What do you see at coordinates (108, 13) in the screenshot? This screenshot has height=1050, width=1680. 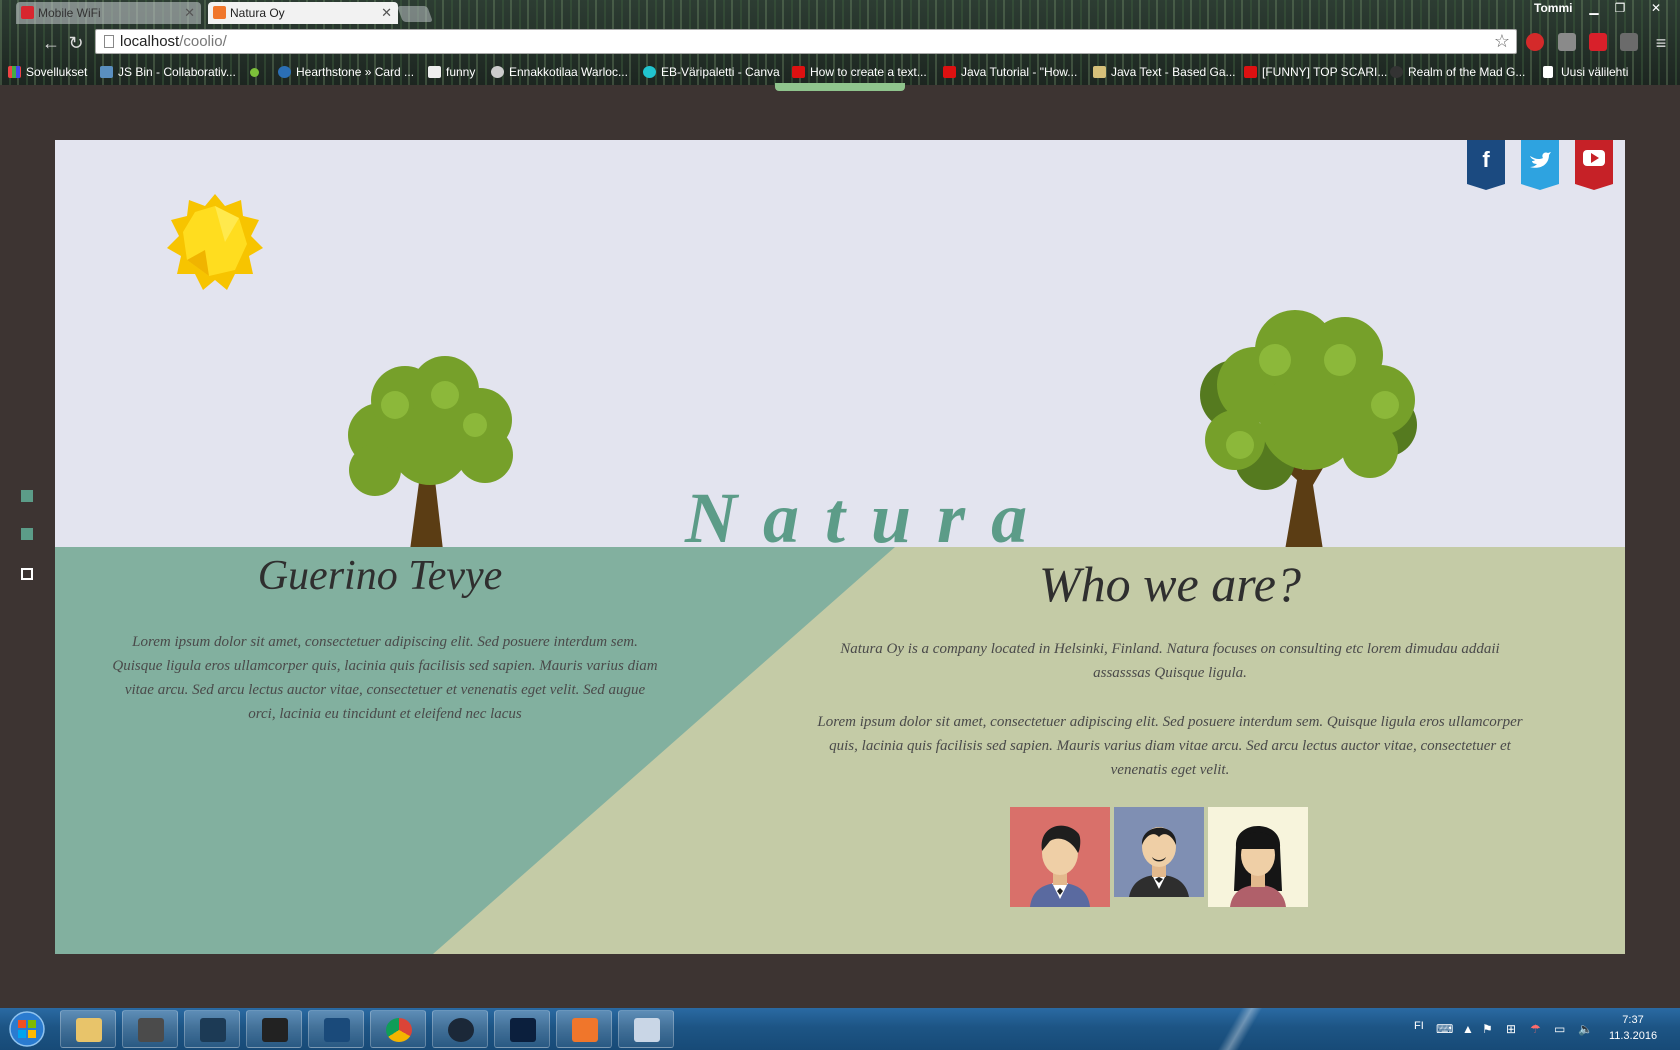 I see `tab-mobile-wifi: Mobile WiFi ✕` at bounding box center [108, 13].